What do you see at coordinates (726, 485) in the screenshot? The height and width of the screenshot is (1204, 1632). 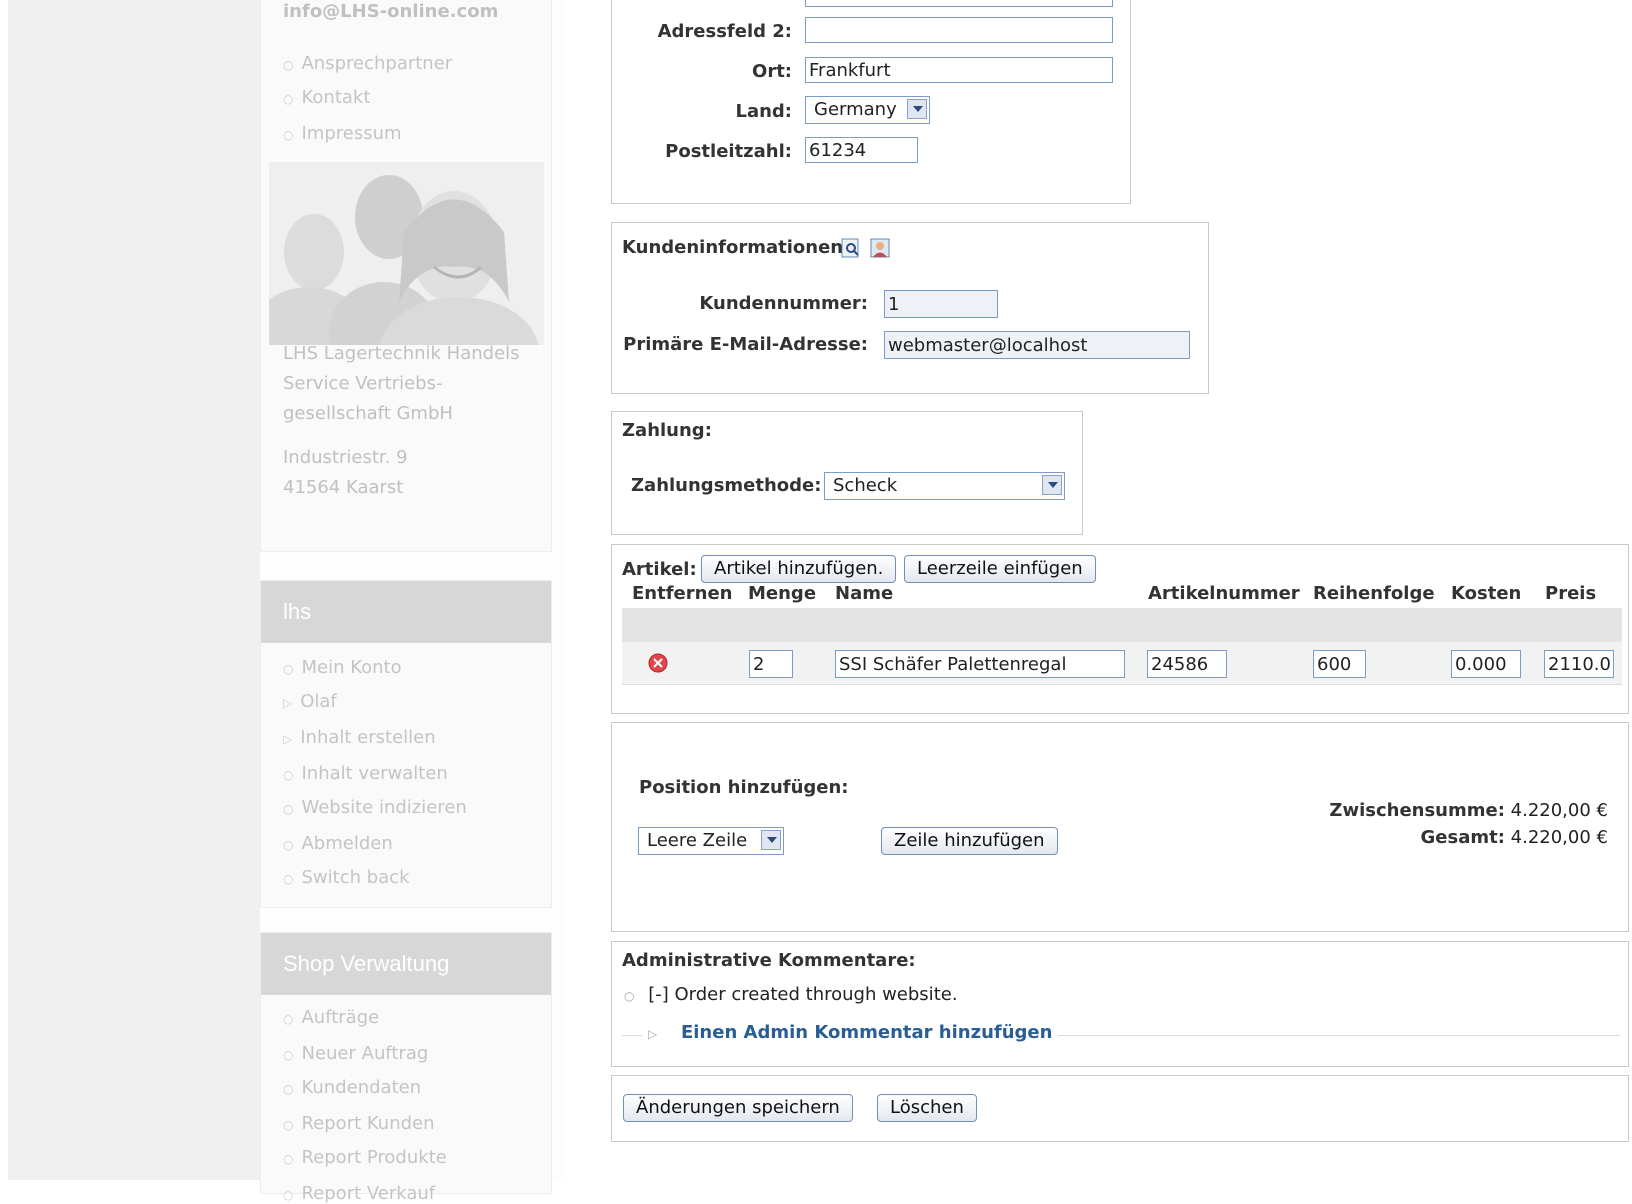 I see `payment-method-label: Zahlungsmethode:` at bounding box center [726, 485].